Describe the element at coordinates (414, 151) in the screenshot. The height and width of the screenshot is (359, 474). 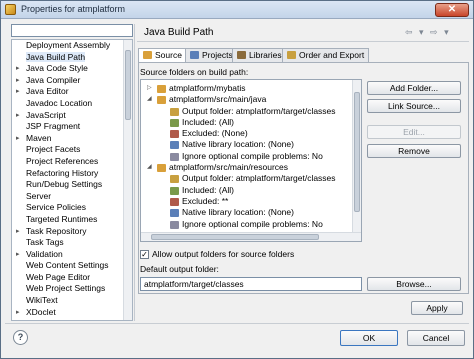
I see `remove-button: Remove` at that location.